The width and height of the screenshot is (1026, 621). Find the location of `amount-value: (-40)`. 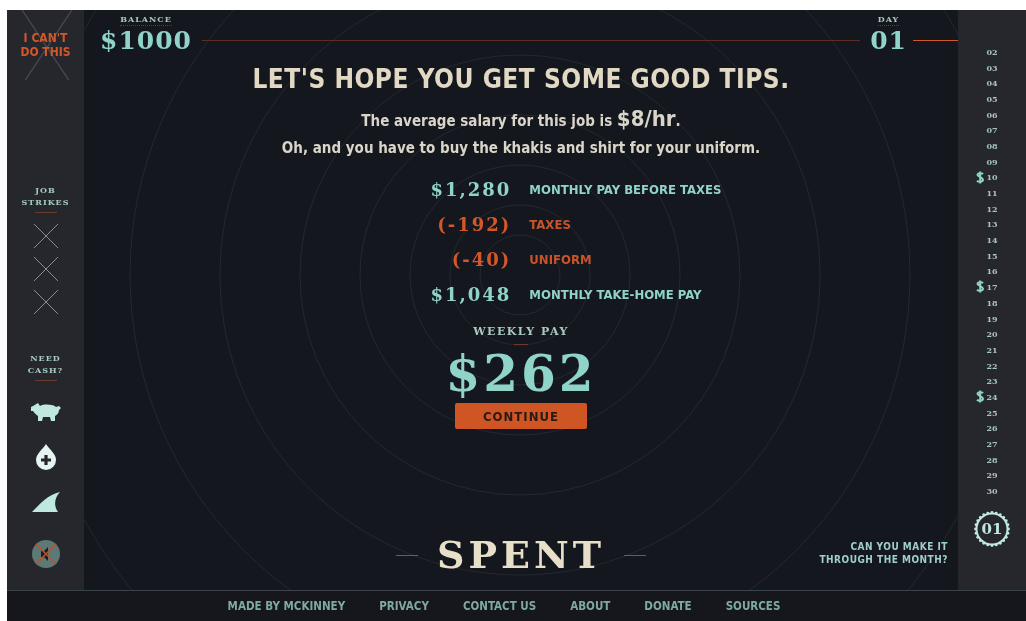

amount-value: (-40) is located at coordinates (481, 260).